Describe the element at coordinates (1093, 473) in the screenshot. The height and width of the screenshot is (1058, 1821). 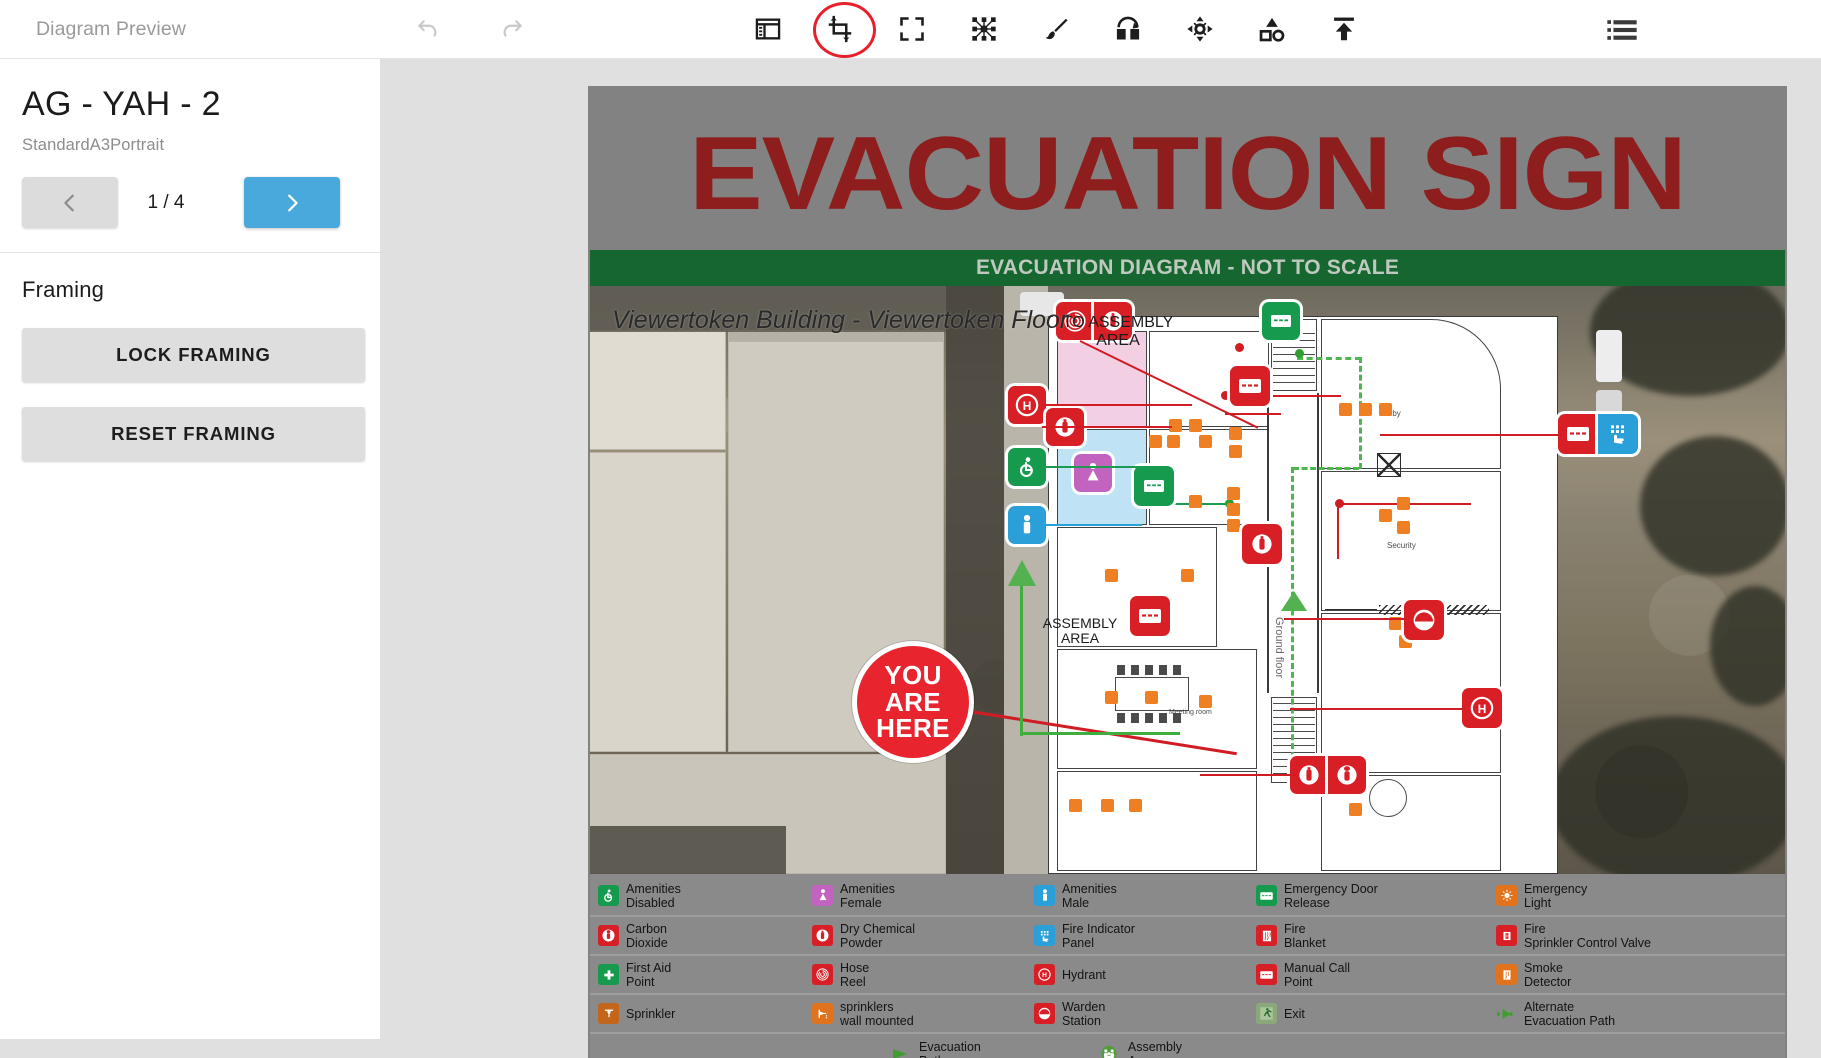
I see `marker-amenities-female` at that location.